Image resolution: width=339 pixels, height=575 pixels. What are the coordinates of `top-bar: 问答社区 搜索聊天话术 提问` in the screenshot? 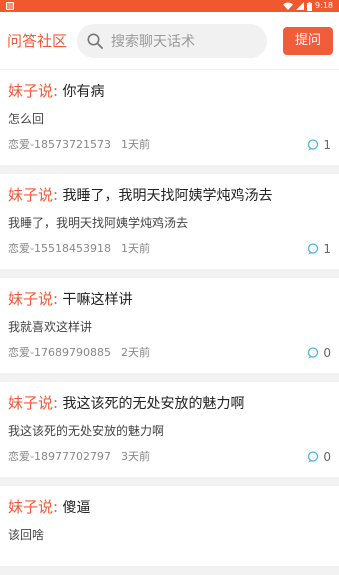 It's located at (169, 41).